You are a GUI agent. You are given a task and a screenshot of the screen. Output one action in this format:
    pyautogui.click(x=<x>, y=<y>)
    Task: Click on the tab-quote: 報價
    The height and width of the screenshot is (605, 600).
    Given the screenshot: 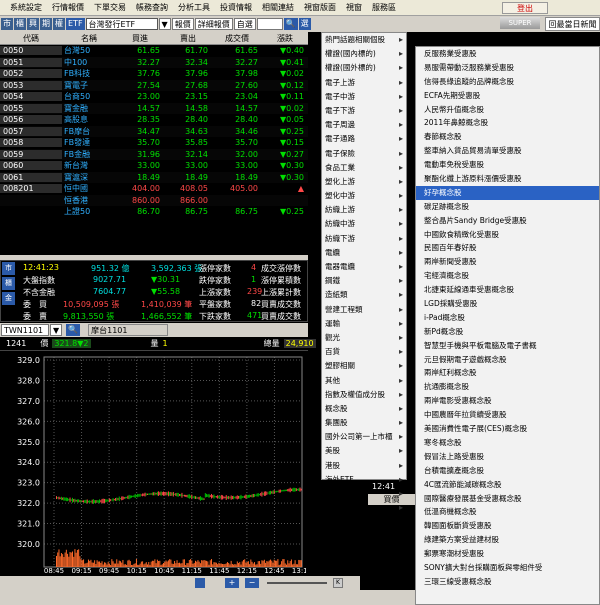 What is the action you would take?
    pyautogui.click(x=182, y=24)
    